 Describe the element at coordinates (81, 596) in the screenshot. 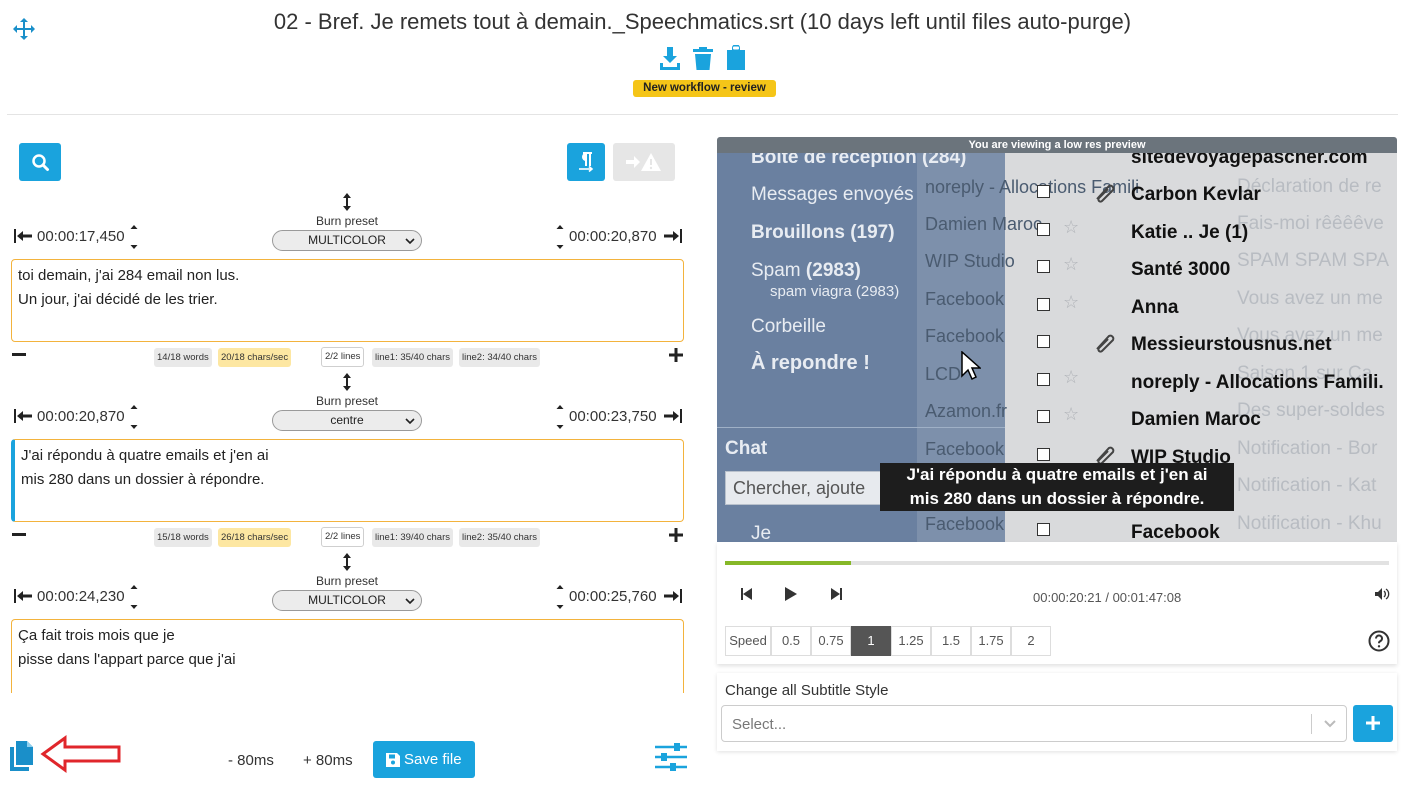

I see `start-time: 00:00:24,230` at that location.